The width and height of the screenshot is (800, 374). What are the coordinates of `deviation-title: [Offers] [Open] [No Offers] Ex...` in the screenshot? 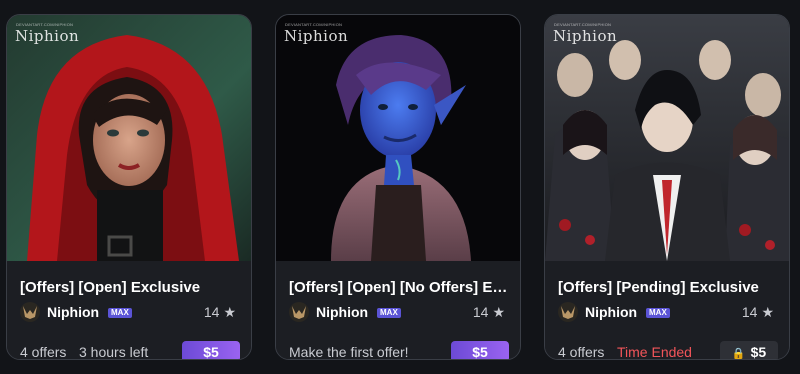 It's located at (399, 287).